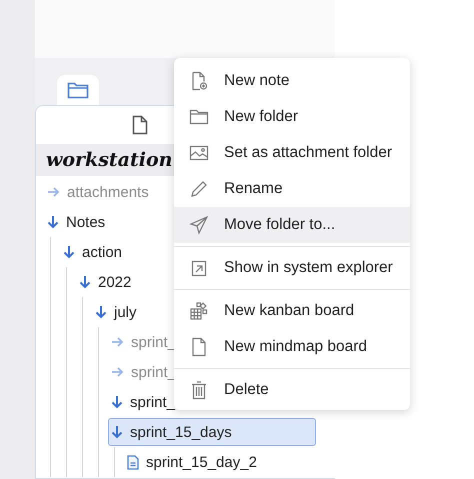 The width and height of the screenshot is (474, 479). I want to click on folder-item: Notes, so click(79, 222).